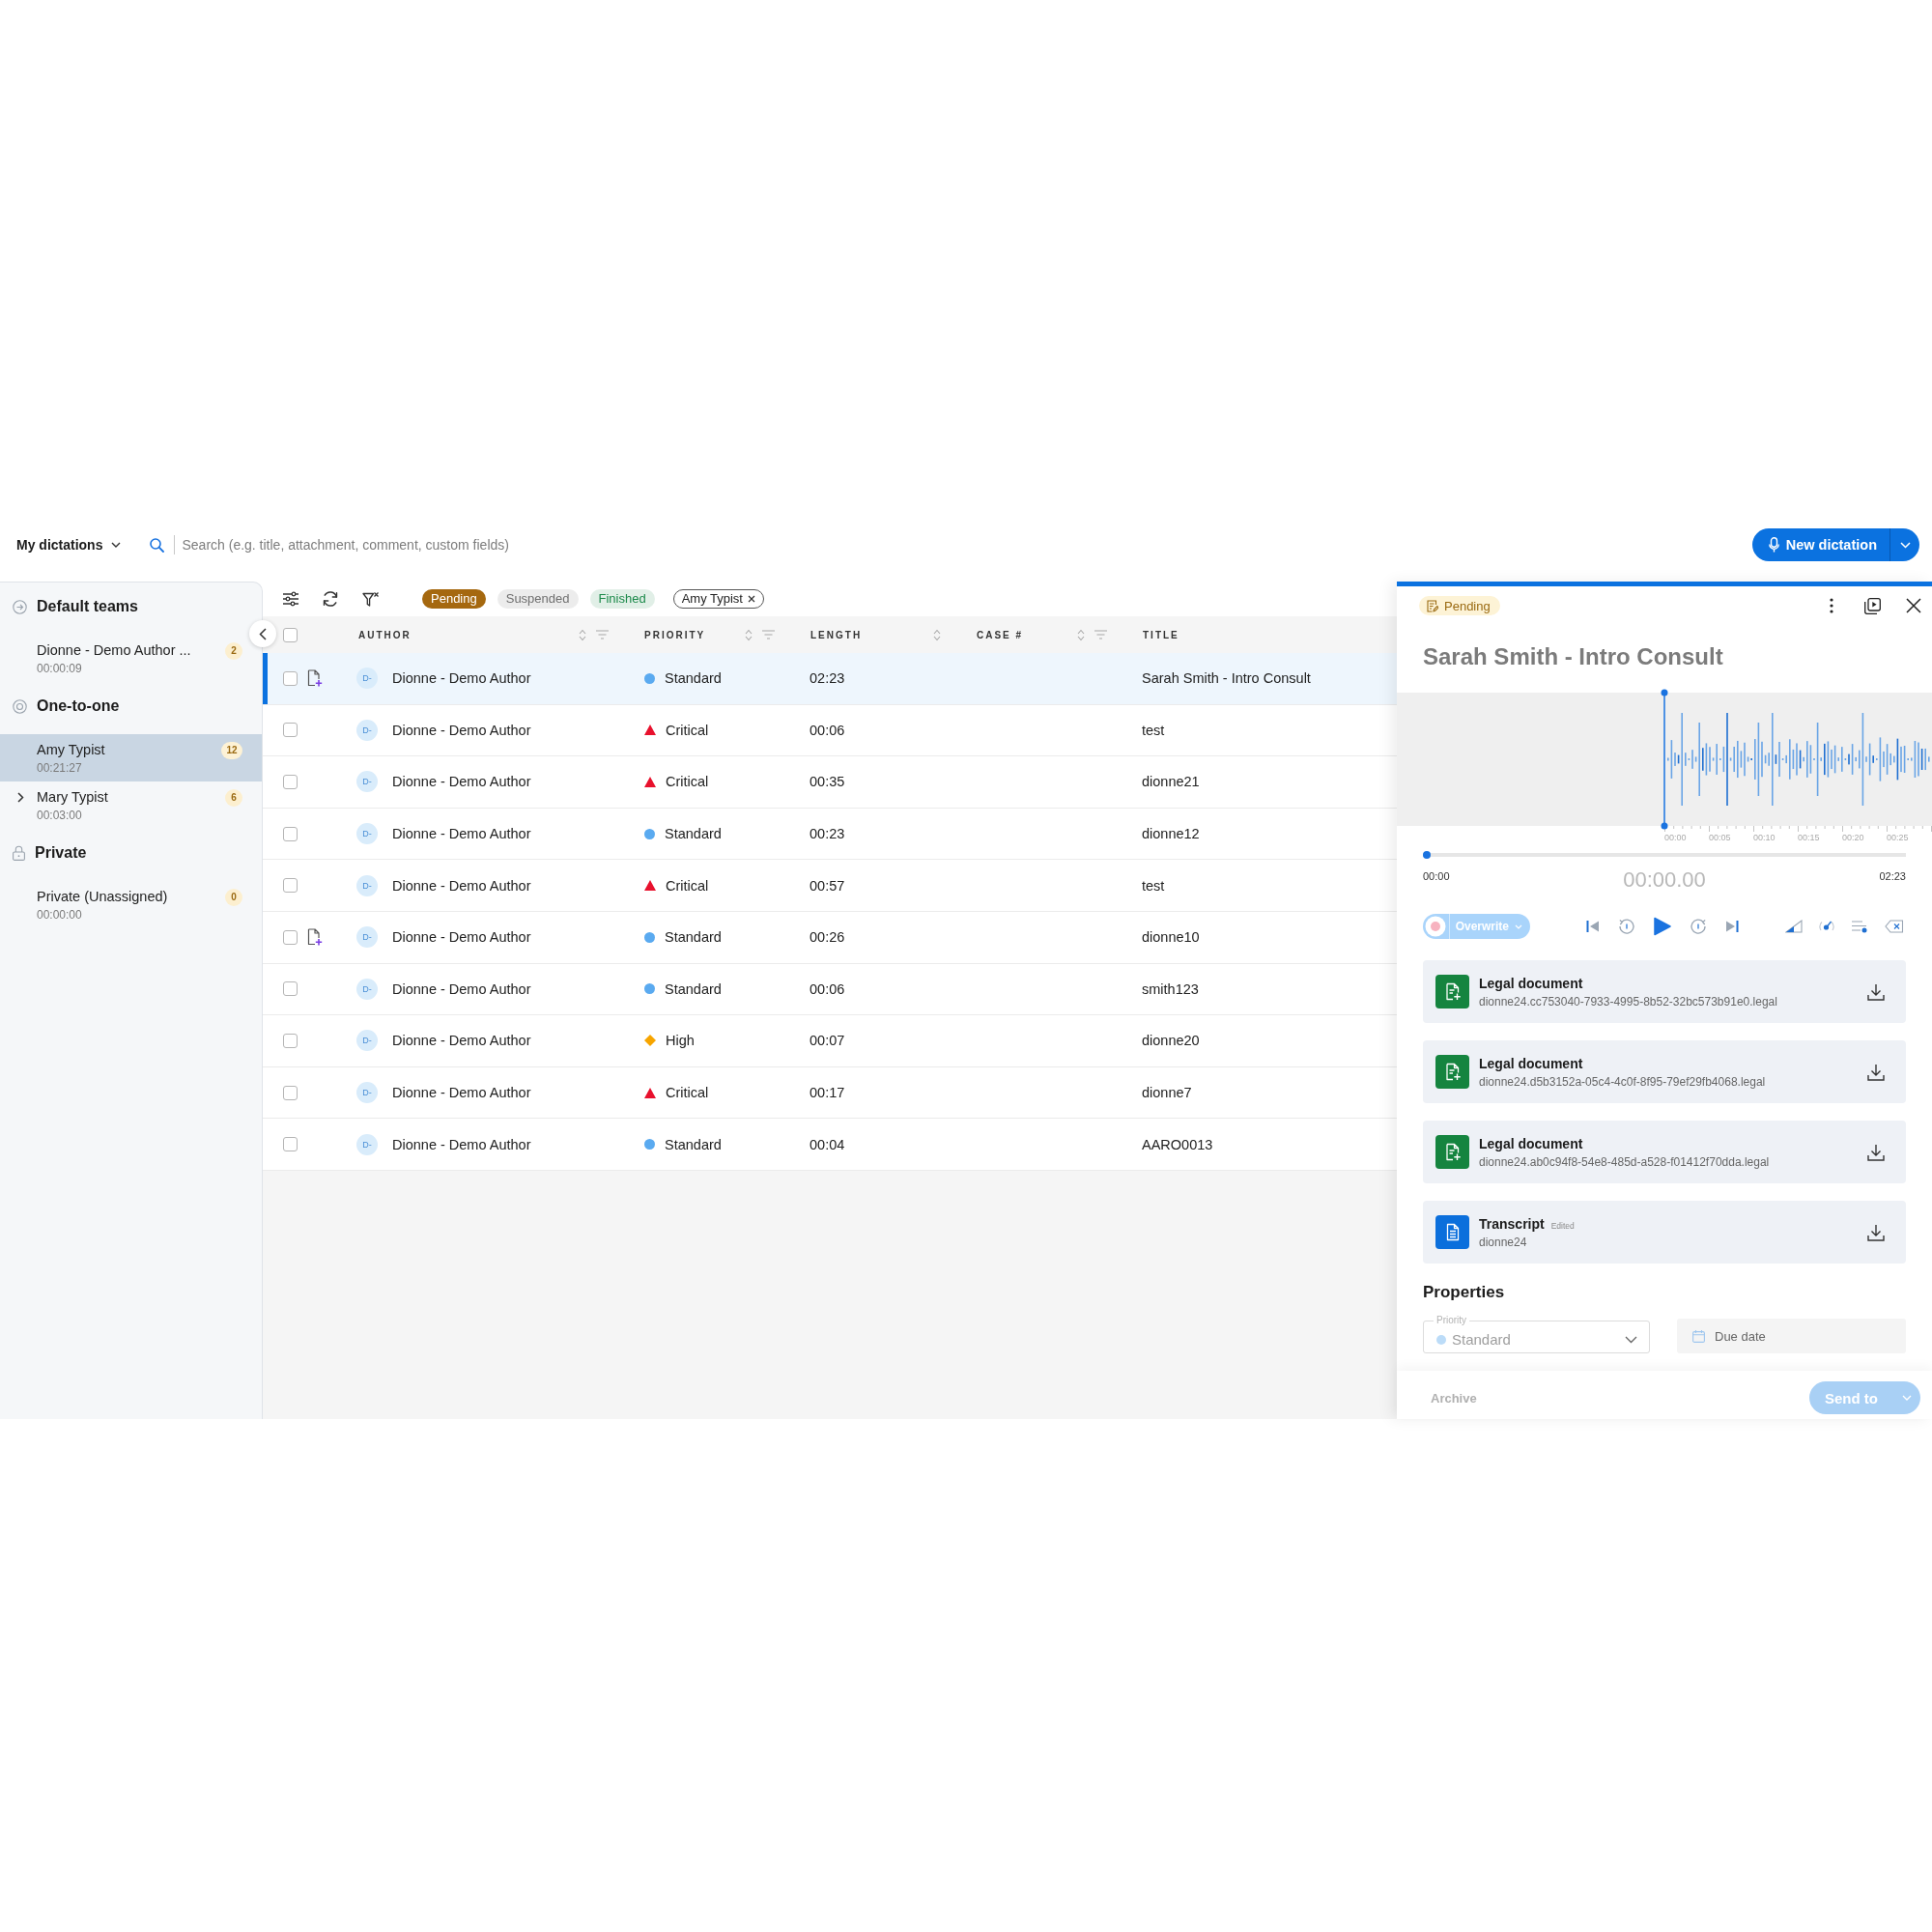 This screenshot has height=1932, width=1932. Describe the element at coordinates (538, 599) in the screenshot. I see `status-filter-chip: Suspended` at that location.